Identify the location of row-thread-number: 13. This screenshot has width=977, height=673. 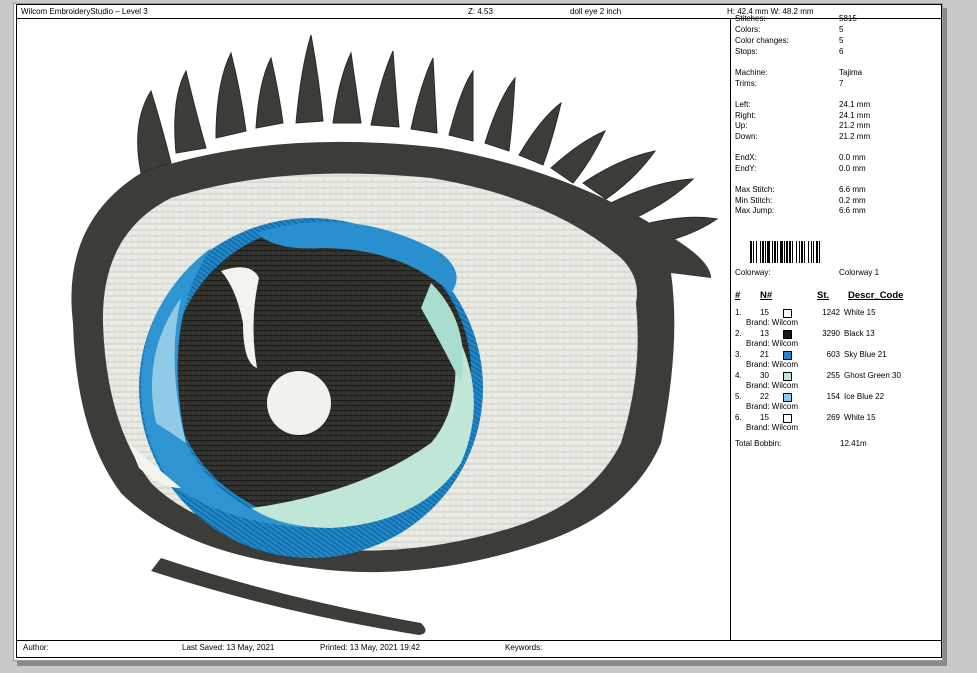
(764, 333).